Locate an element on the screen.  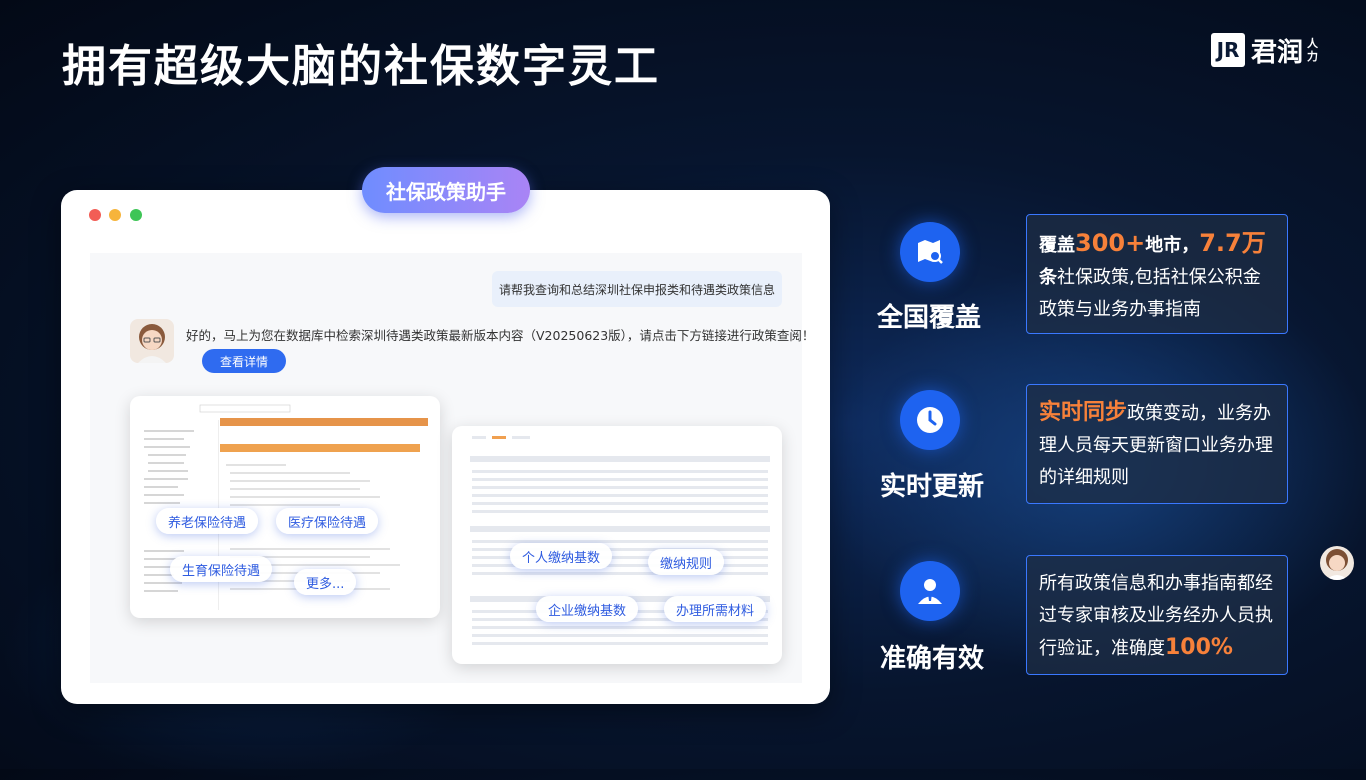
brand-logo: JR 君润 人力 is located at coordinates (1265, 50).